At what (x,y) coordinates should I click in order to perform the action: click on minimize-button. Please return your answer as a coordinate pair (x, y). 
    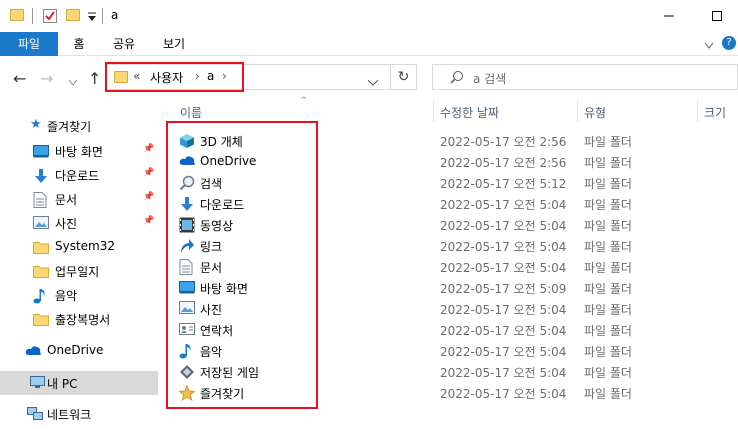
    Looking at the image, I should click on (669, 16).